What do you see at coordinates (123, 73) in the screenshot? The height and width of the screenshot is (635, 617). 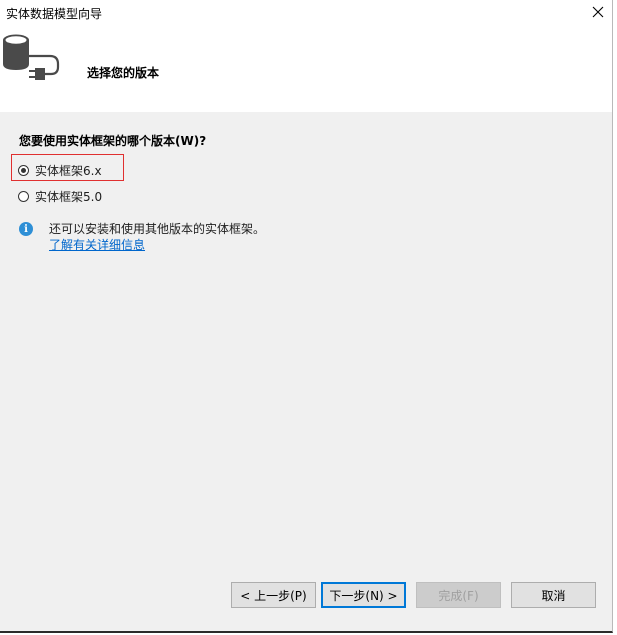 I see `page-title: 选择您的版本` at bounding box center [123, 73].